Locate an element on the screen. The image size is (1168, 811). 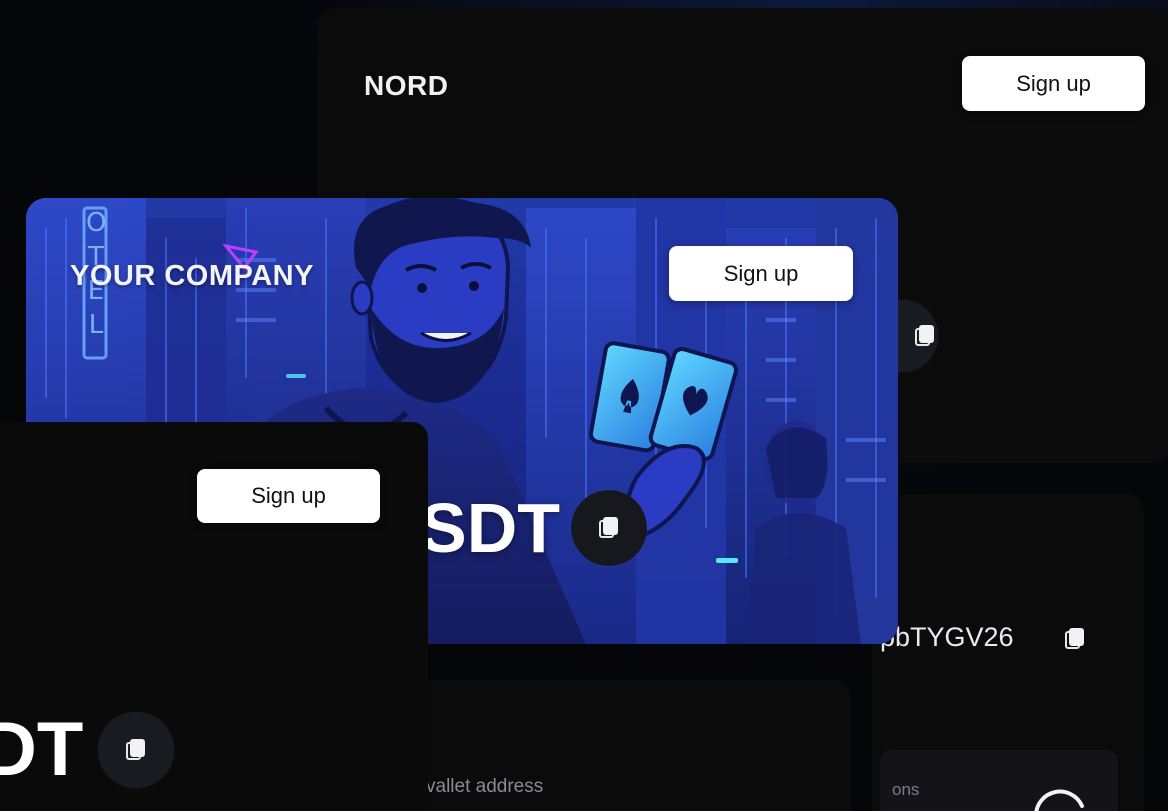
left-copy-button is located at coordinates (136, 750).